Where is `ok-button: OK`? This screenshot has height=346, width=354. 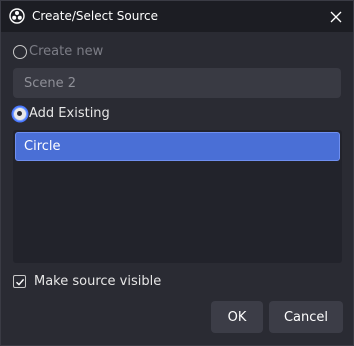 ok-button: OK is located at coordinates (237, 317).